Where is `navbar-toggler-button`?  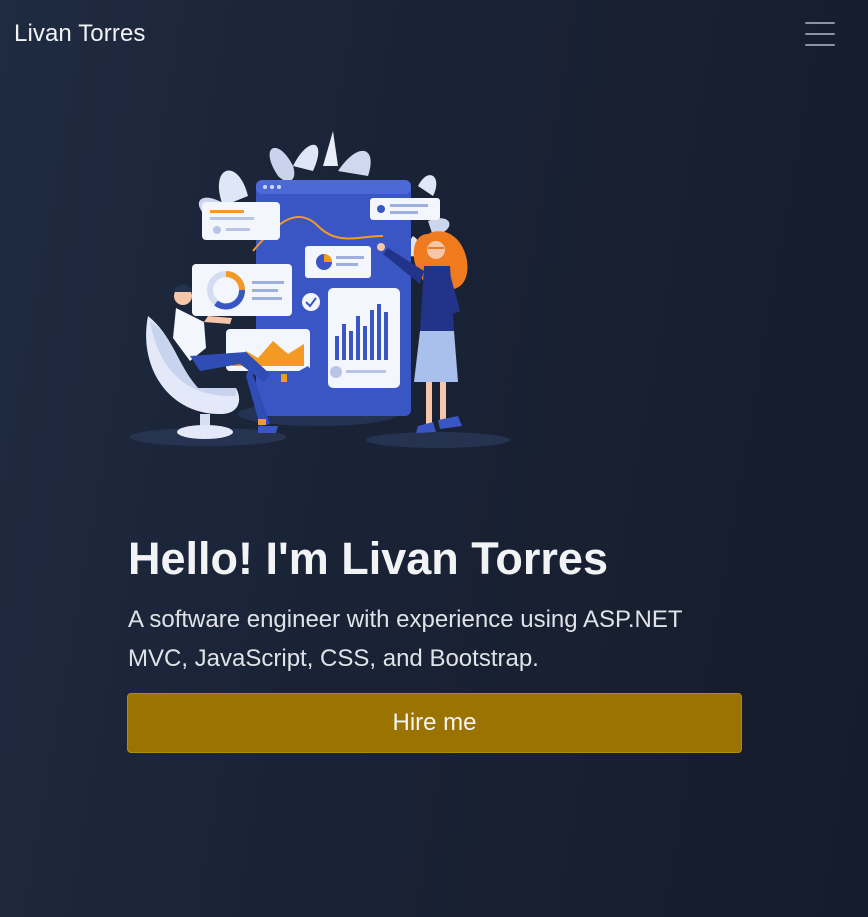 navbar-toggler-button is located at coordinates (820, 34).